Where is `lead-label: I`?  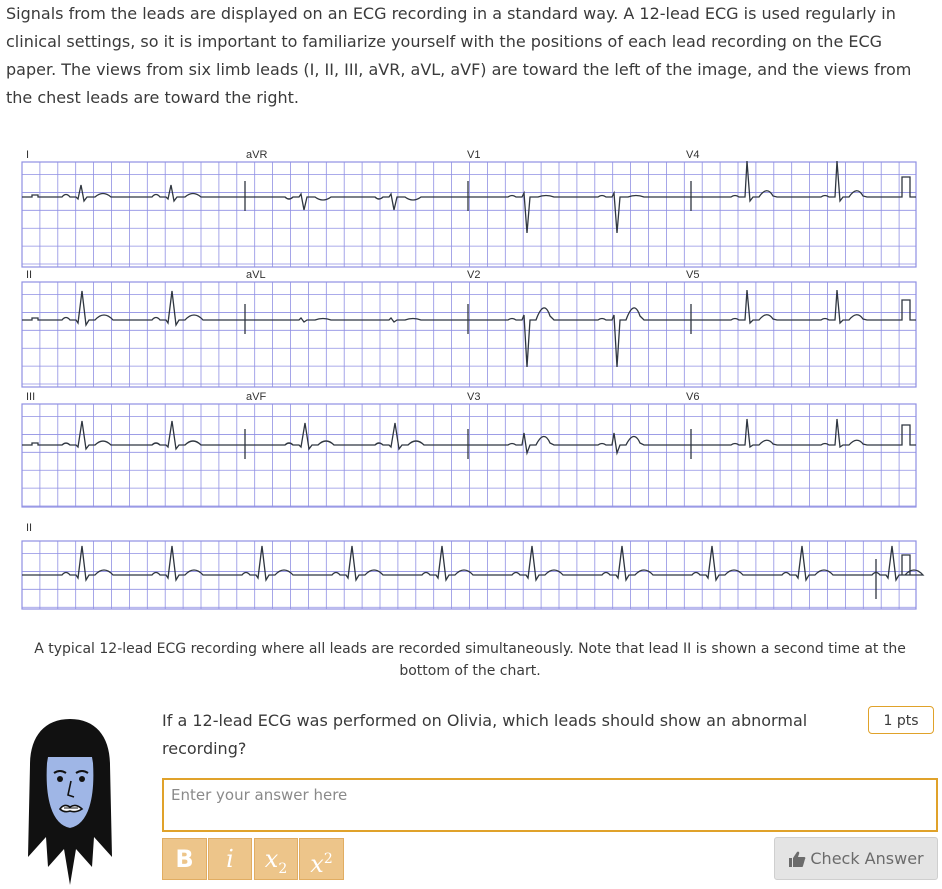 lead-label: I is located at coordinates (27, 155).